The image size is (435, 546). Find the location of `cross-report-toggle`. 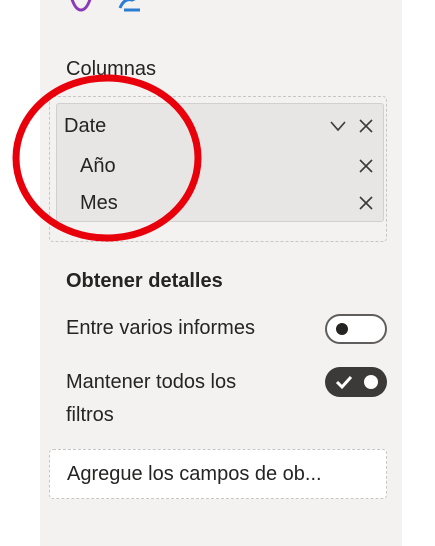

cross-report-toggle is located at coordinates (356, 329).